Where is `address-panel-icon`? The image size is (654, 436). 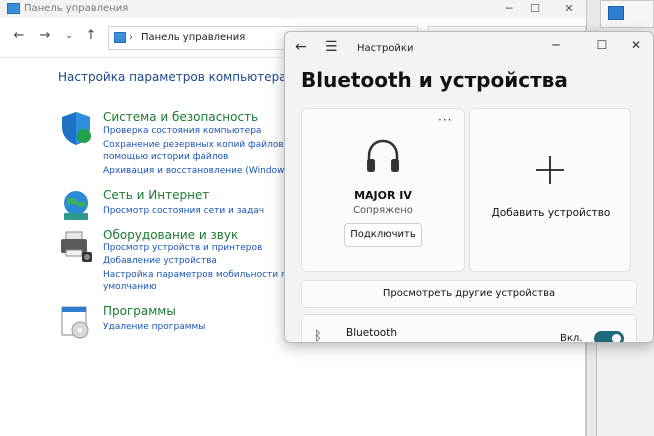
address-panel-icon is located at coordinates (120, 37).